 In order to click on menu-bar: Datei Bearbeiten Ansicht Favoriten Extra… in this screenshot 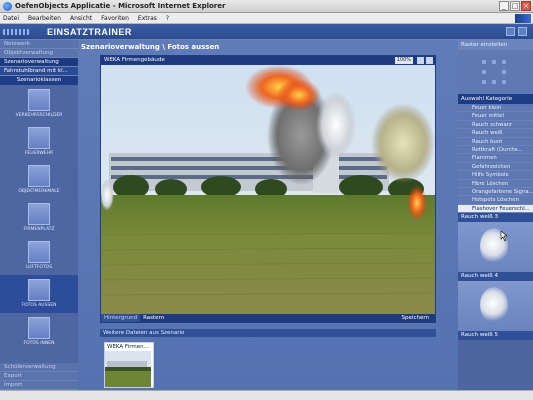, I will do `click(266, 18)`.